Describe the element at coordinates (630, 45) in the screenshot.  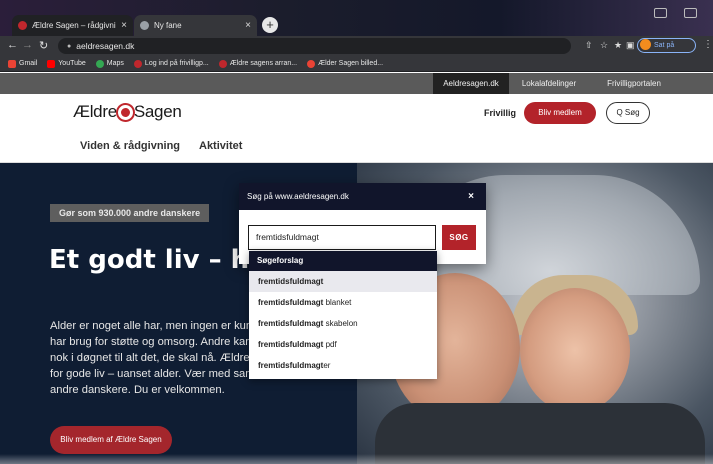
I see `side-panel-icon: ▣` at that location.